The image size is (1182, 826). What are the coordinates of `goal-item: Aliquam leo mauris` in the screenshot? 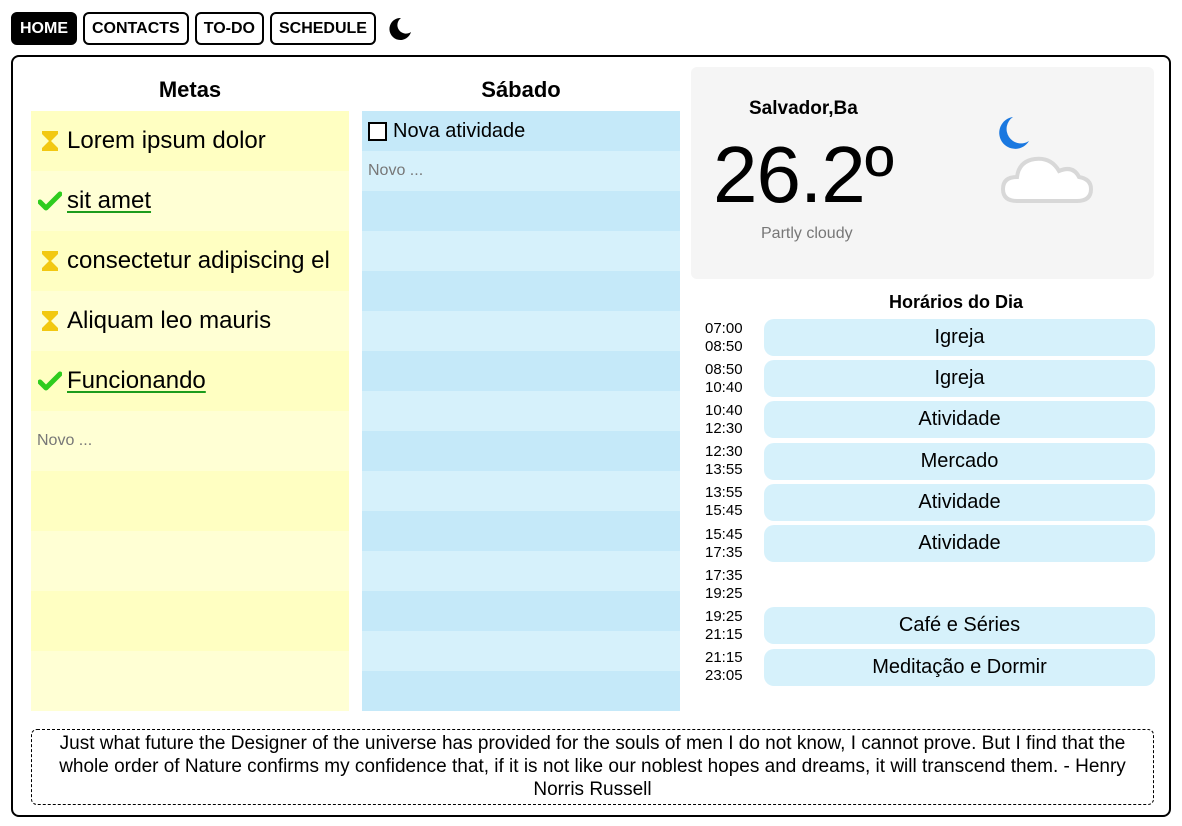 It's located at (190, 321).